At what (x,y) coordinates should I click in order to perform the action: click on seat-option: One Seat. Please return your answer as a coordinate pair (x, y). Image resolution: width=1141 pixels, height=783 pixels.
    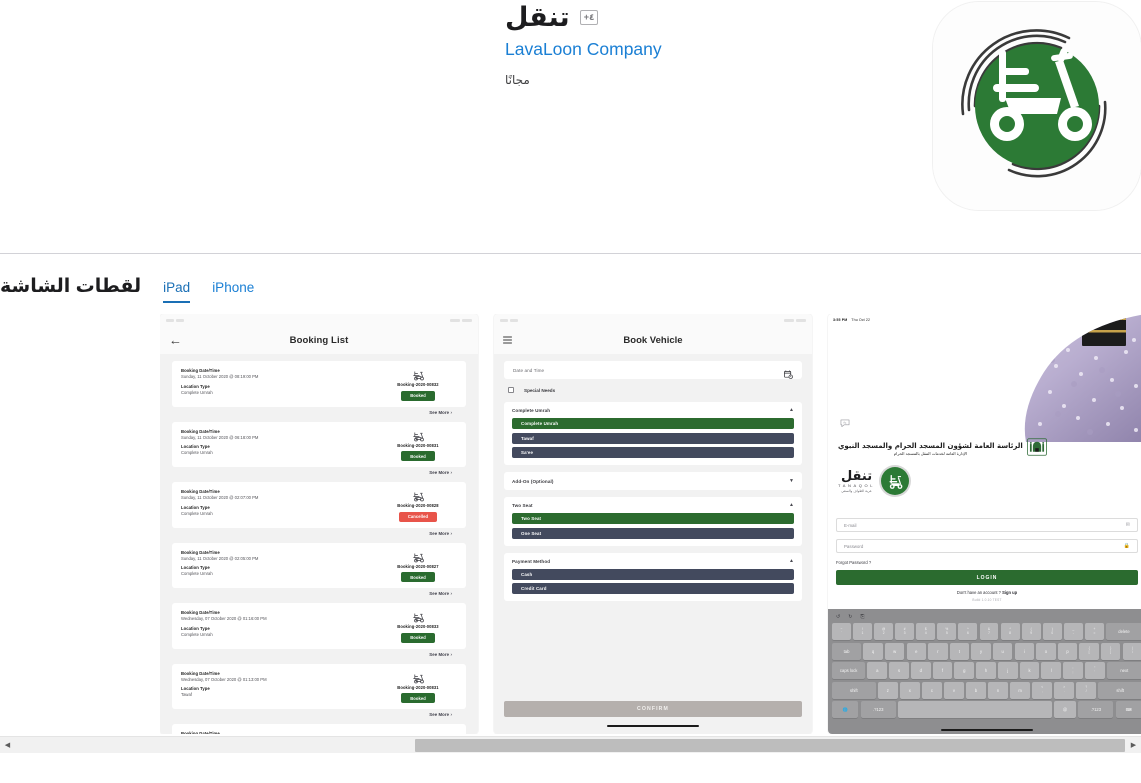
    Looking at the image, I should click on (653, 533).